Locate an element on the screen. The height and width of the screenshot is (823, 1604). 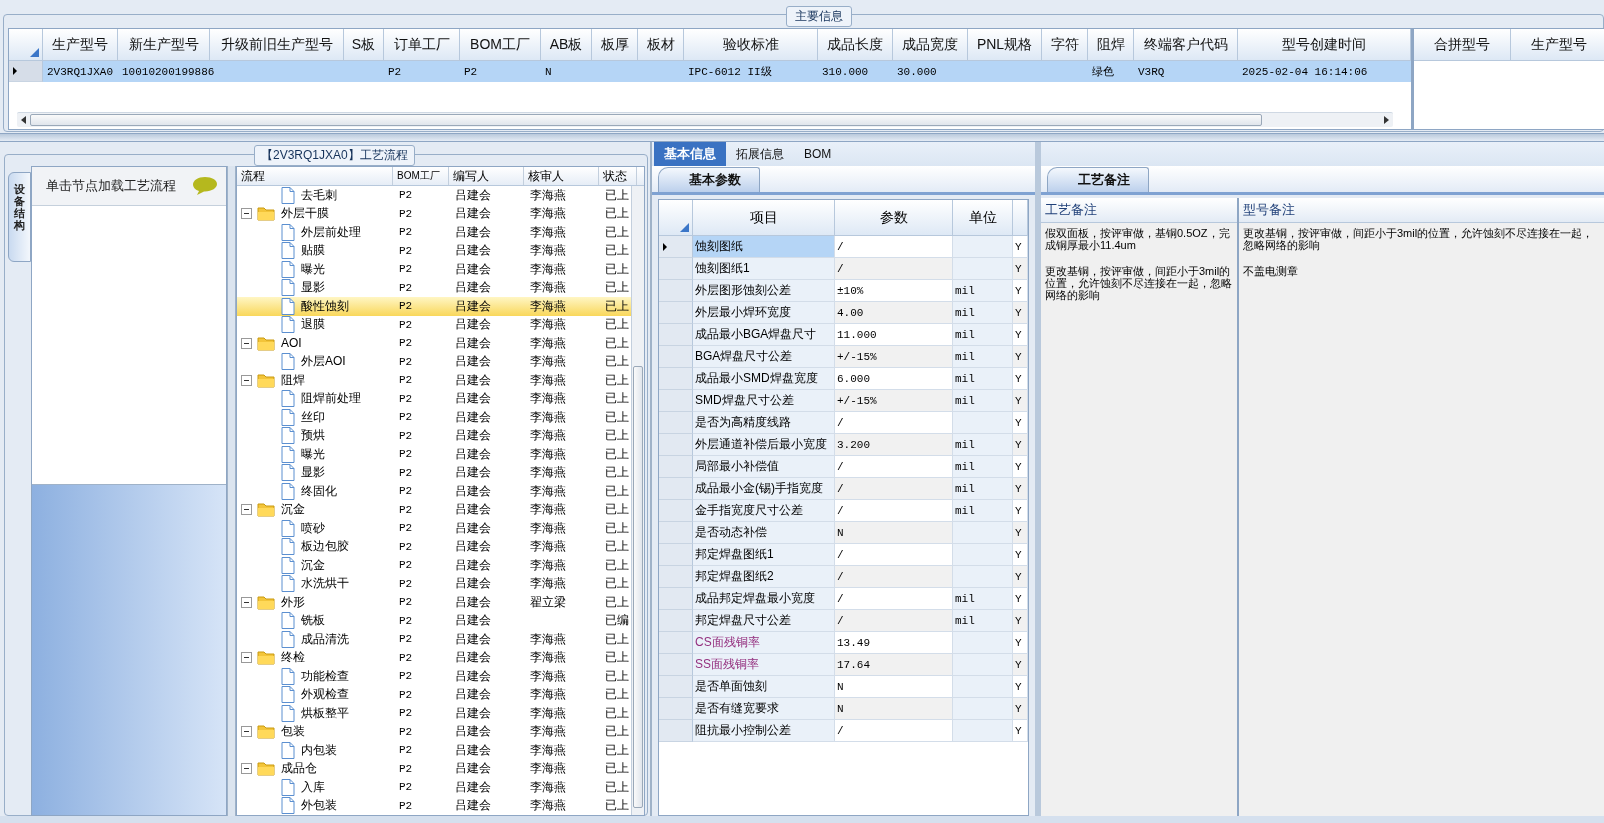
tree-node: 外层前处理 is located at coordinates (329, 232).